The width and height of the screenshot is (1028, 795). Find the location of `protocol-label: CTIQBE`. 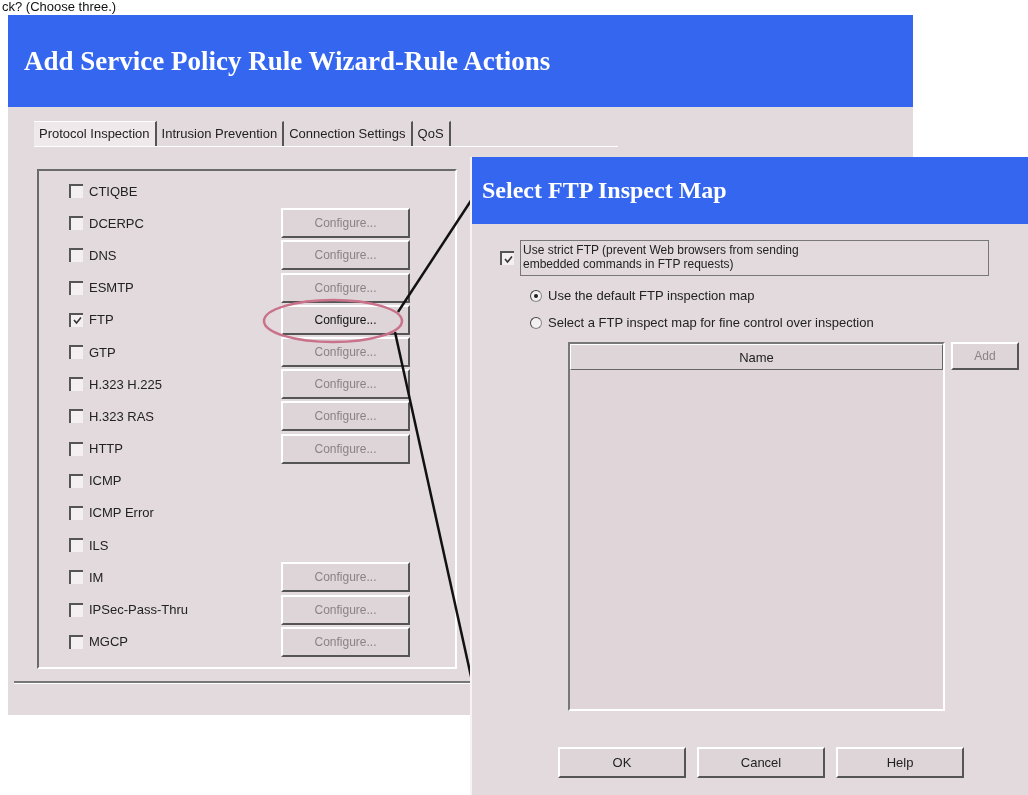

protocol-label: CTIQBE is located at coordinates (114, 191).